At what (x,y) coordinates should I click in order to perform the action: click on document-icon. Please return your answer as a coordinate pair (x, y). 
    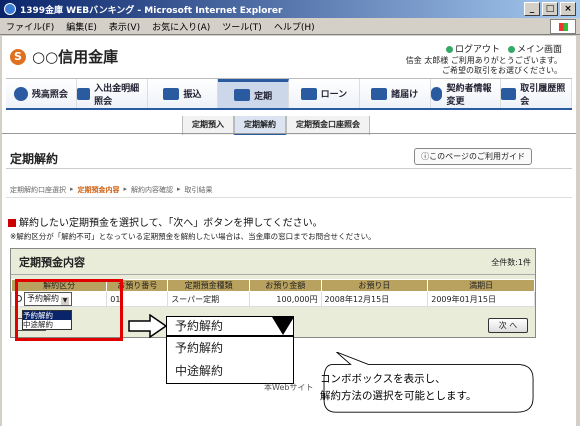
    Looking at the image, I should click on (509, 93).